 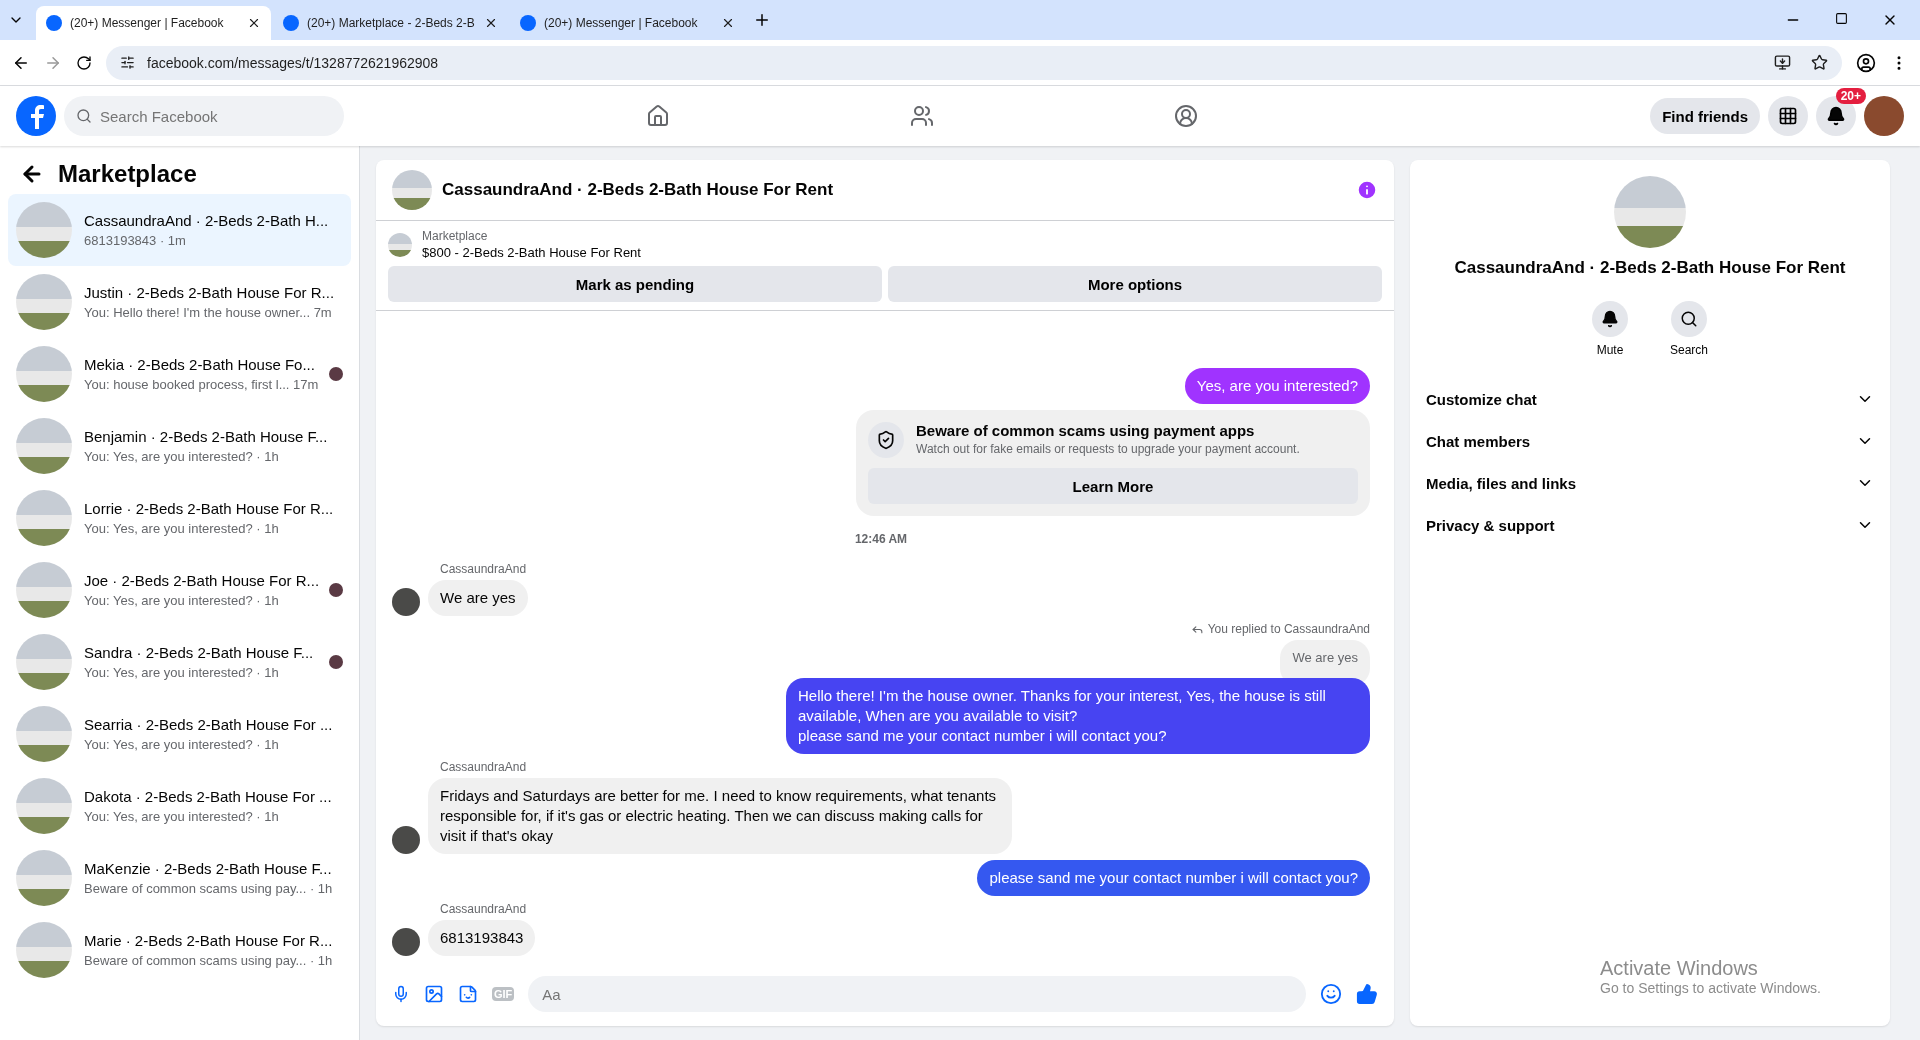 I want to click on incoming-message: Fridays and Saturdays are better for me. I need to know requirements, what tenants responsible for, if it's gas or electric heating. Then we can discuss making calls for visit if that's okay, so click(x=720, y=816).